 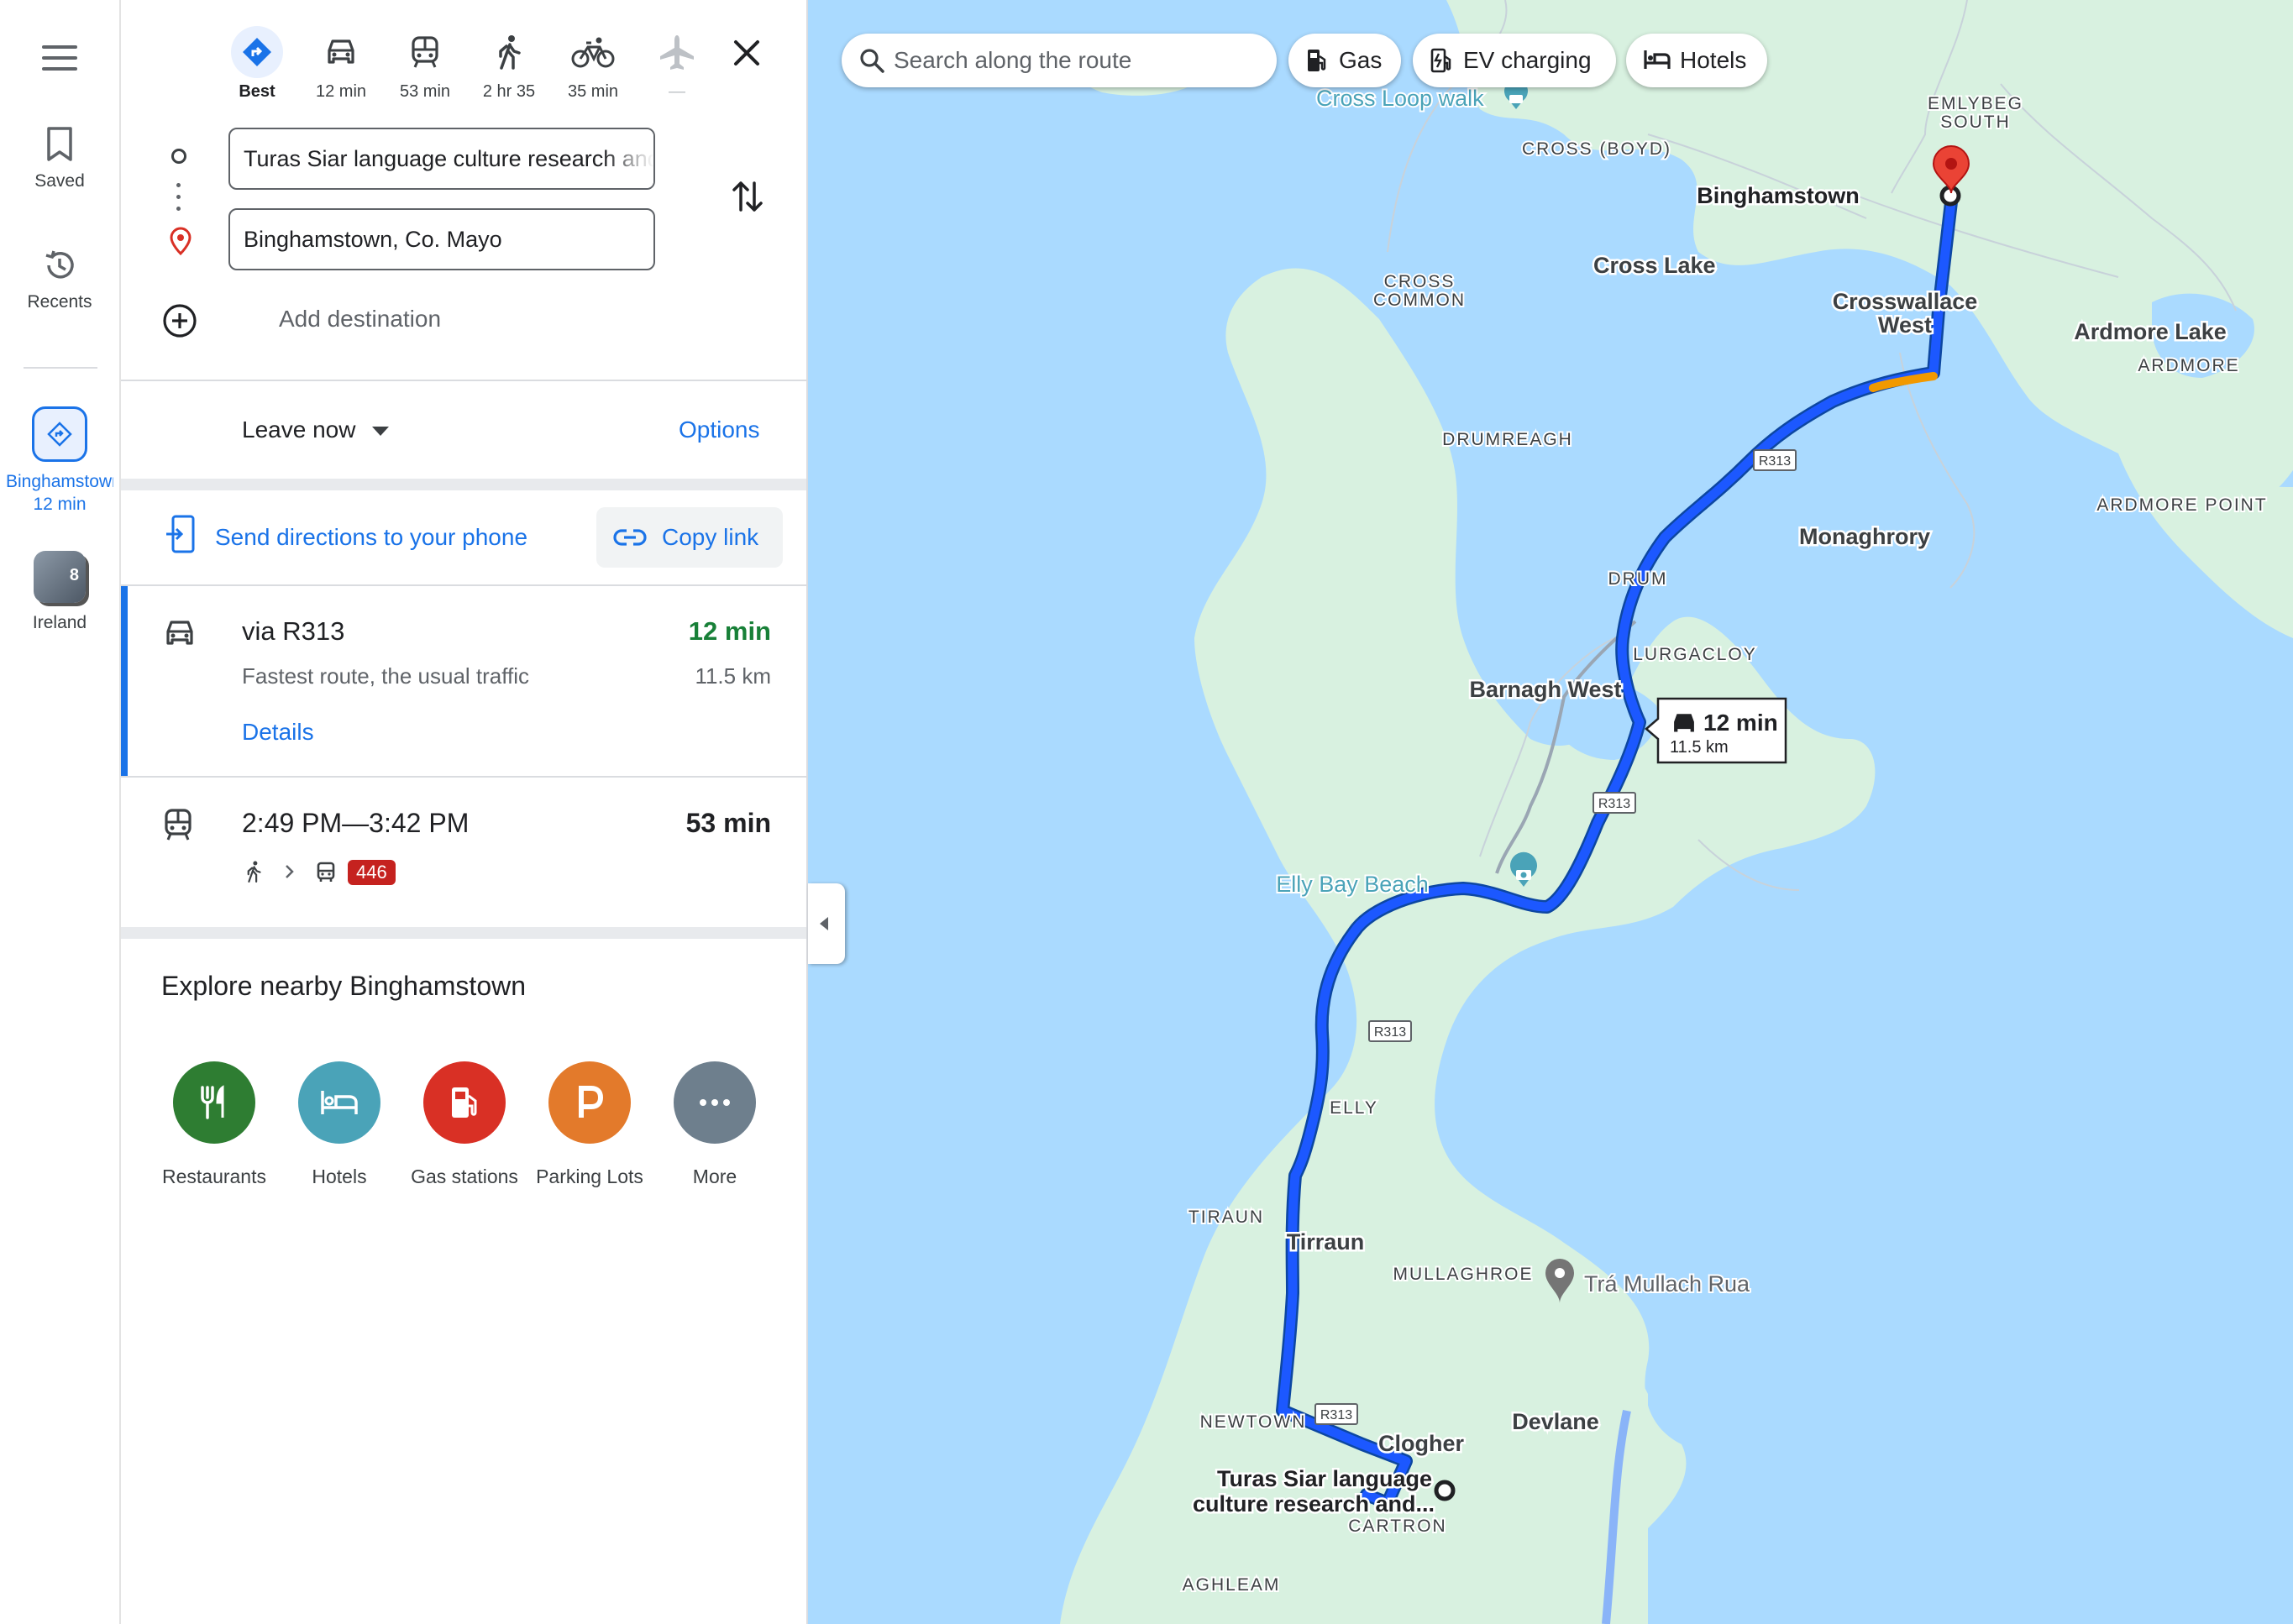 What do you see at coordinates (872, 61) in the screenshot?
I see `search-icon` at bounding box center [872, 61].